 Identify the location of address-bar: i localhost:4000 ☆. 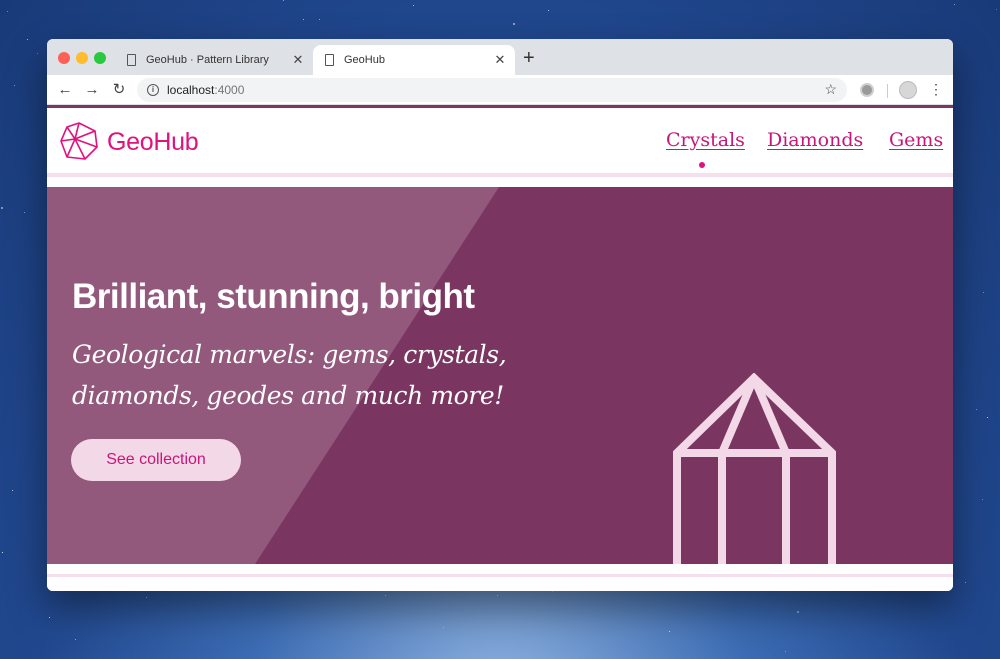
(492, 90).